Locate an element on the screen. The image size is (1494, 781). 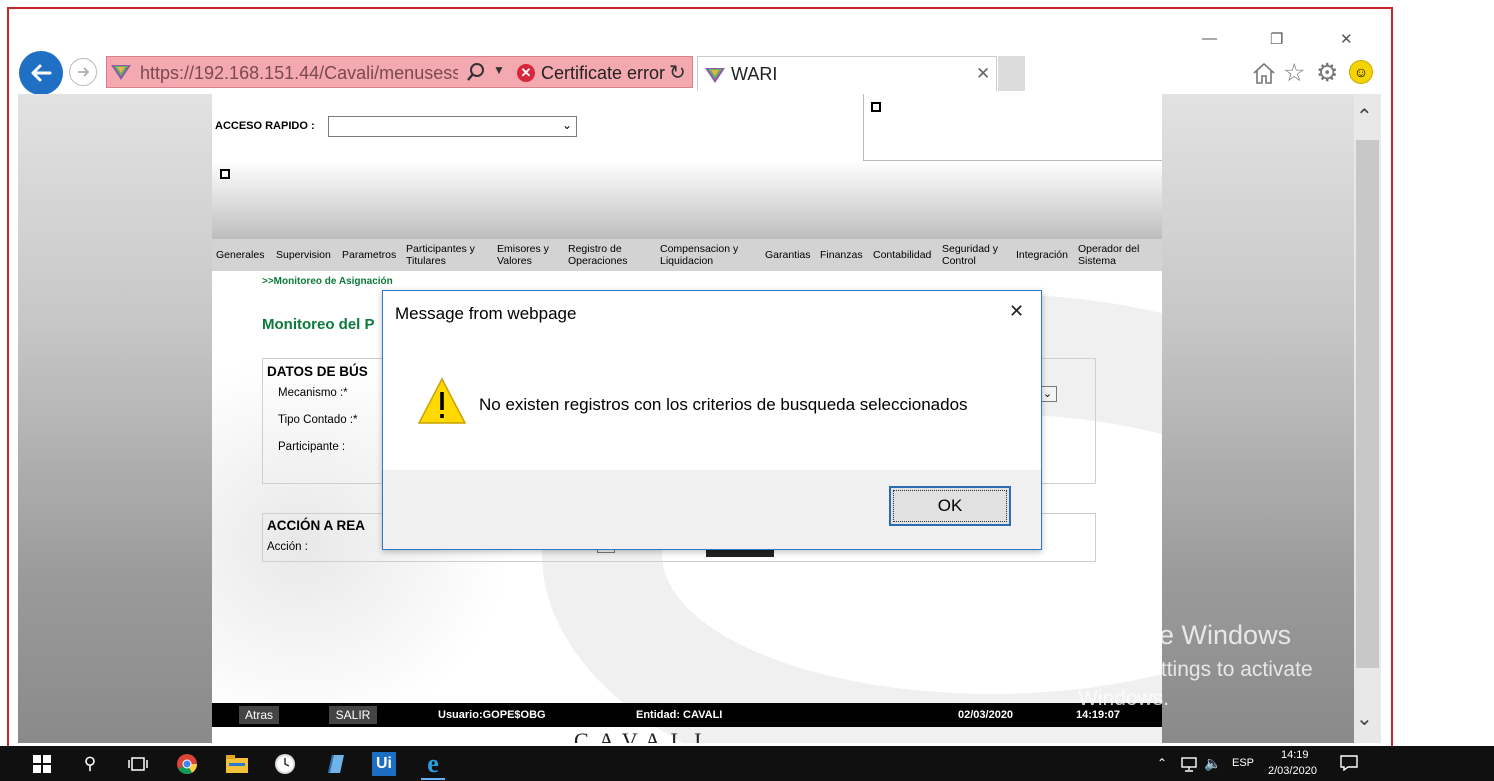
windows-start-icon is located at coordinates (42, 764).